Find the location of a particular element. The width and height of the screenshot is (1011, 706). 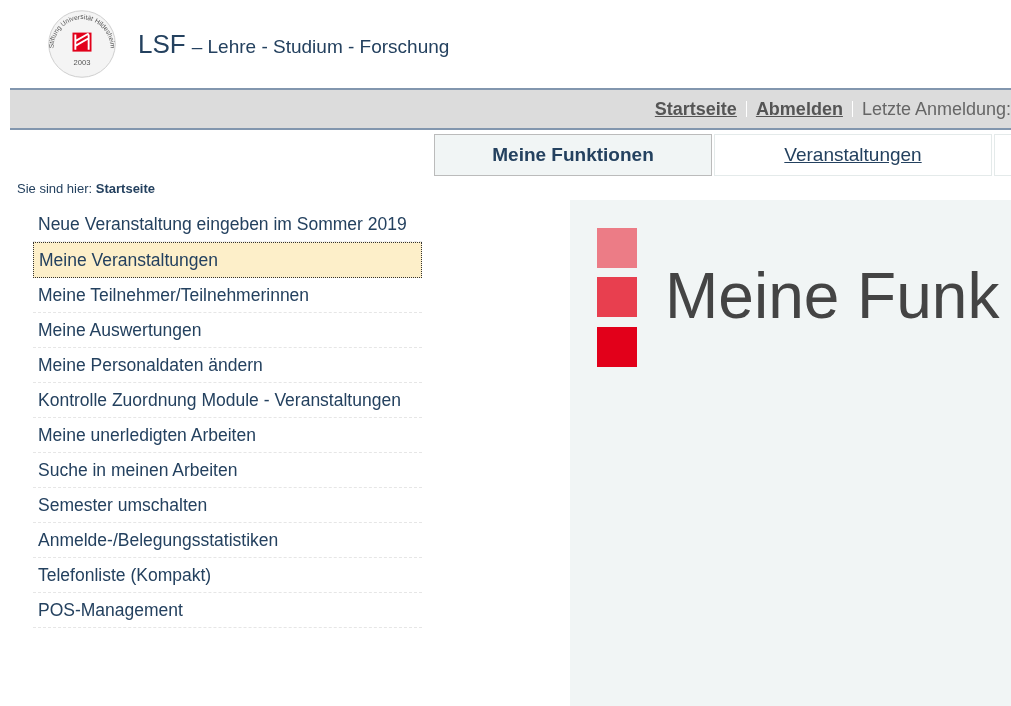

menu-link: Telefonliste (Kompakt) is located at coordinates (227, 575).